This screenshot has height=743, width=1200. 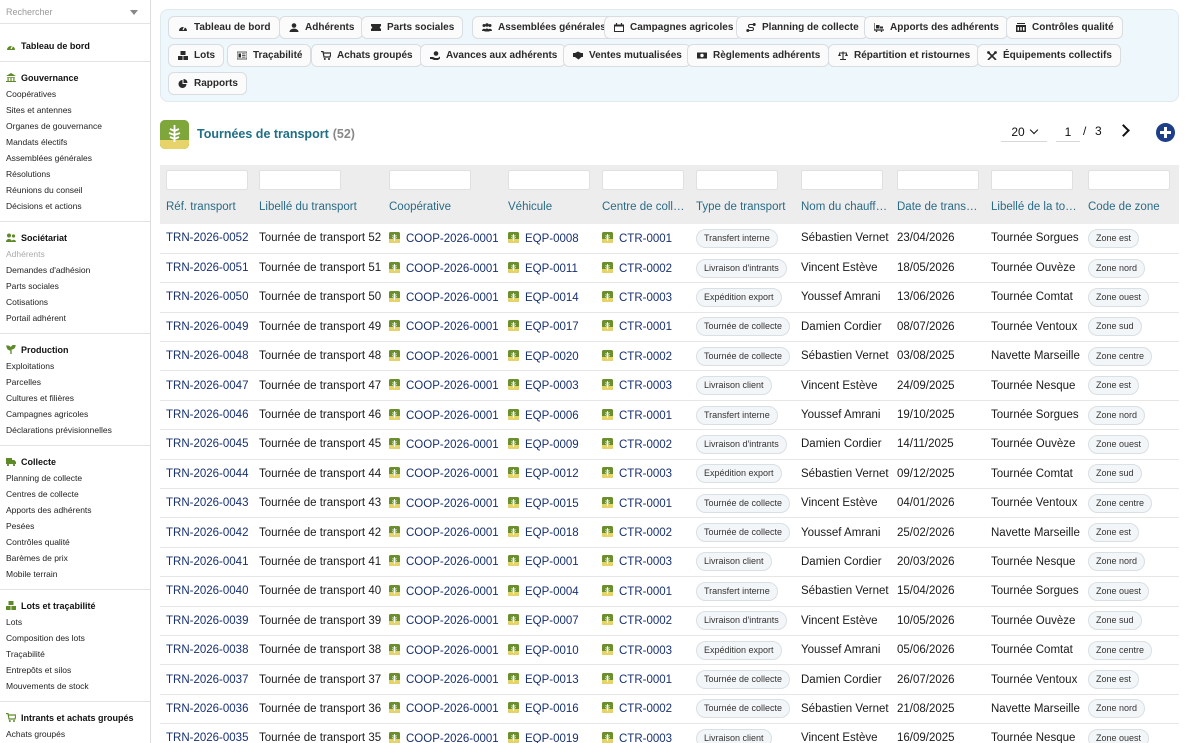 What do you see at coordinates (207, 386) in the screenshot?
I see `record-link: TRN-2026-0047` at bounding box center [207, 386].